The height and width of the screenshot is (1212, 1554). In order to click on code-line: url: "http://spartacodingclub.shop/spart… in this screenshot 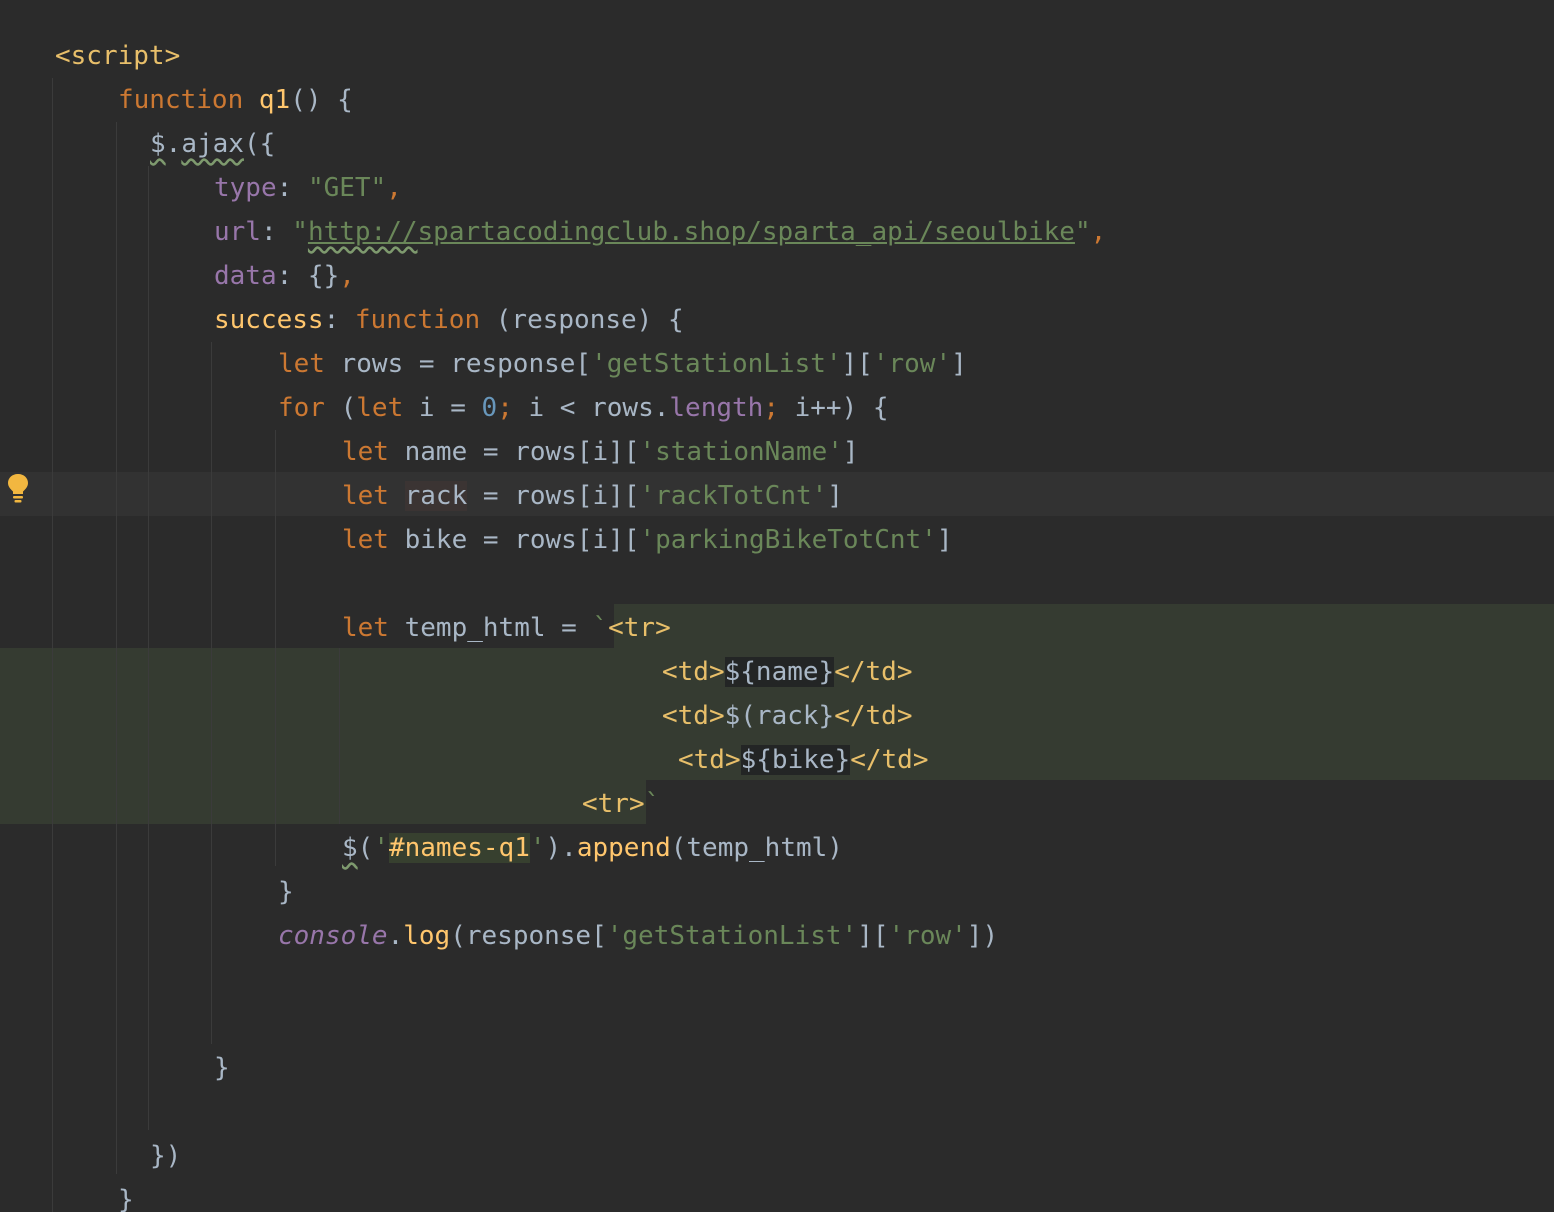, I will do `click(777, 232)`.